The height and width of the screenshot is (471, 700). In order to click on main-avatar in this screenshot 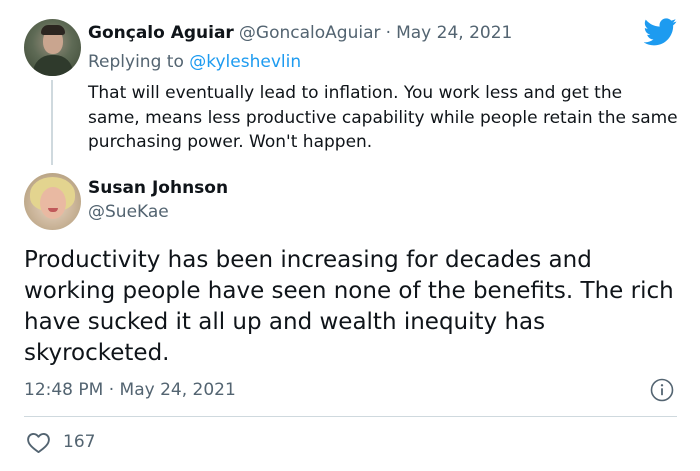, I will do `click(52, 201)`.